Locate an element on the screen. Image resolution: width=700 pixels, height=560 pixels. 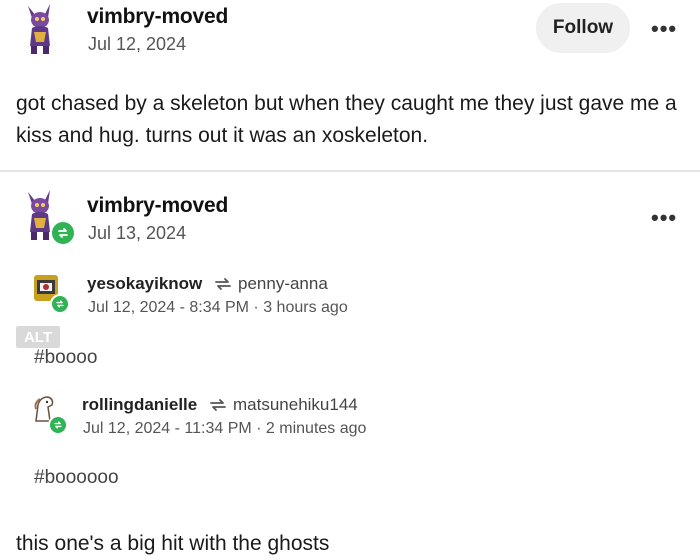
avatar is located at coordinates (40, 28).